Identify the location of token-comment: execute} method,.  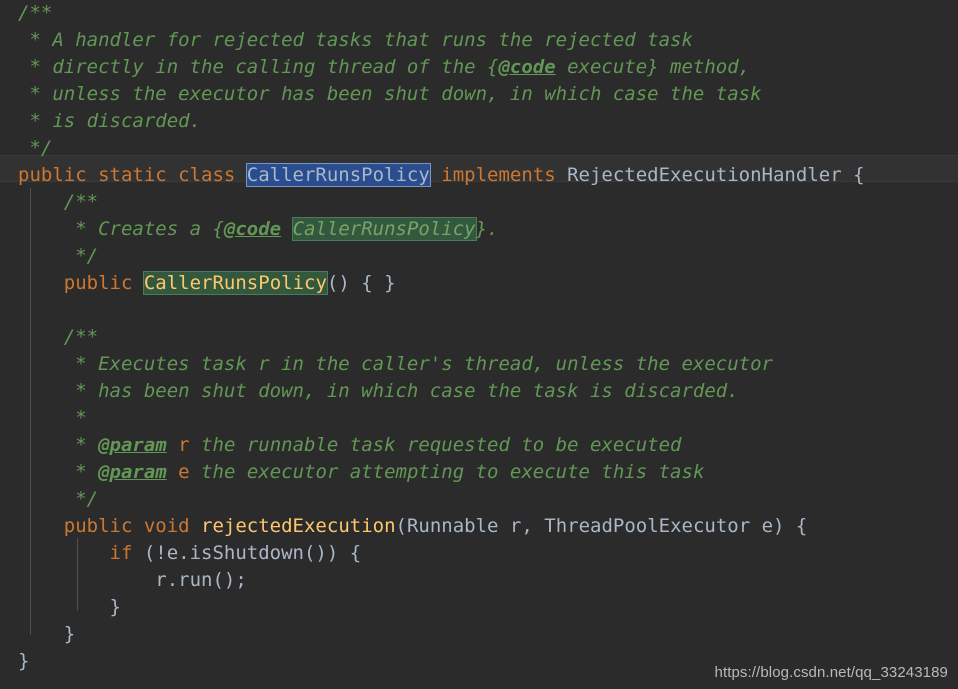
(653, 67).